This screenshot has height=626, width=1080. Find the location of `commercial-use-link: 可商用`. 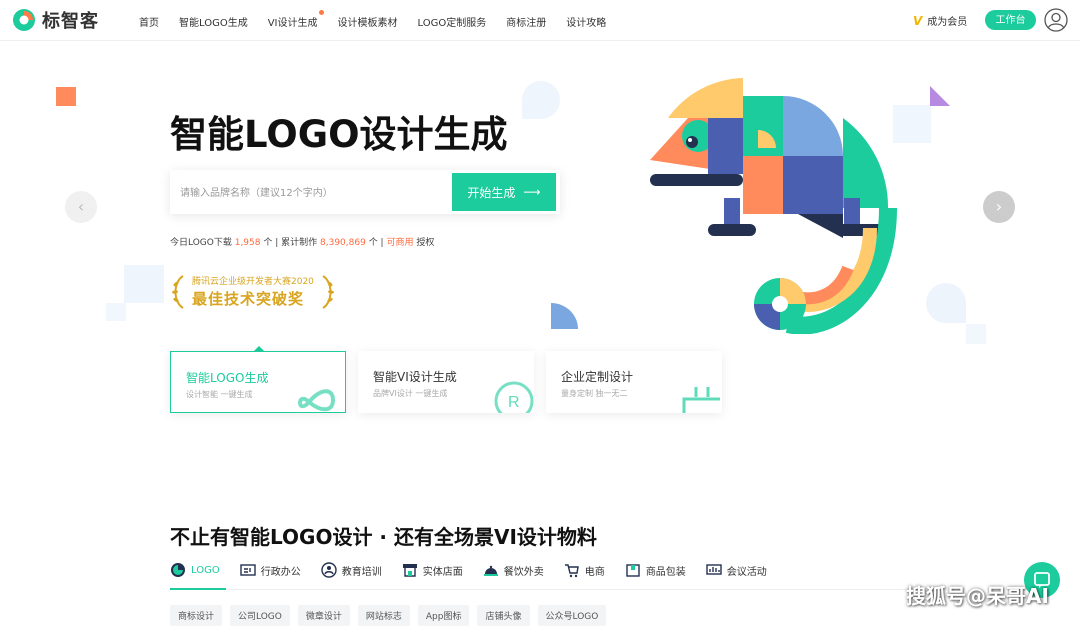

commercial-use-link: 可商用 is located at coordinates (399, 243).